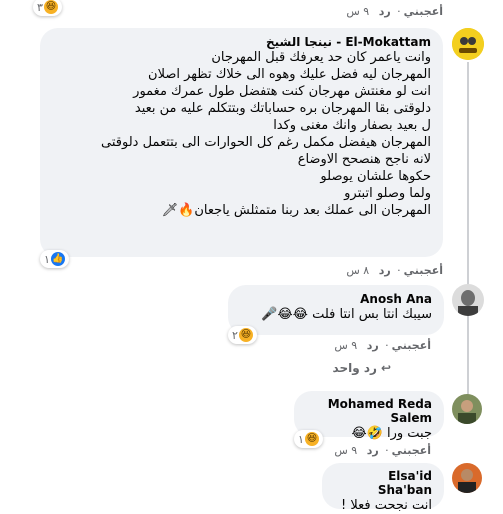 This screenshot has width=503, height=514. Describe the element at coordinates (40, 7) in the screenshot. I see `reaction-count: ٣` at that location.